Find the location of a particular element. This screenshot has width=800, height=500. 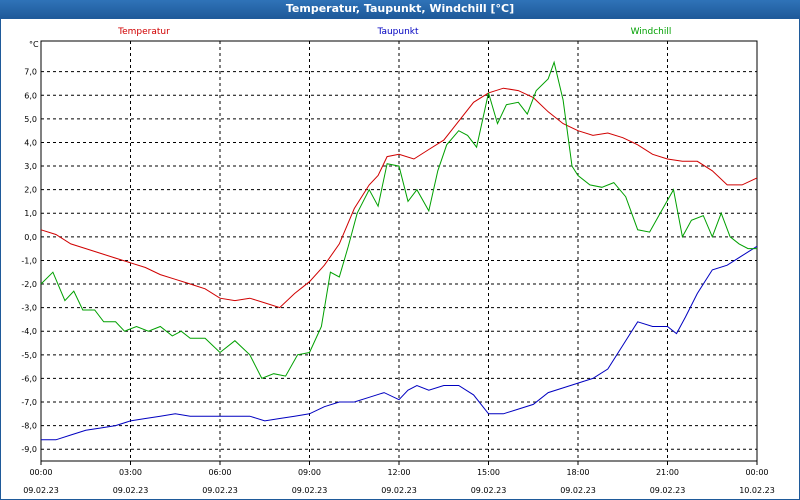

x-tick-date: 10.02.23 is located at coordinates (757, 490).